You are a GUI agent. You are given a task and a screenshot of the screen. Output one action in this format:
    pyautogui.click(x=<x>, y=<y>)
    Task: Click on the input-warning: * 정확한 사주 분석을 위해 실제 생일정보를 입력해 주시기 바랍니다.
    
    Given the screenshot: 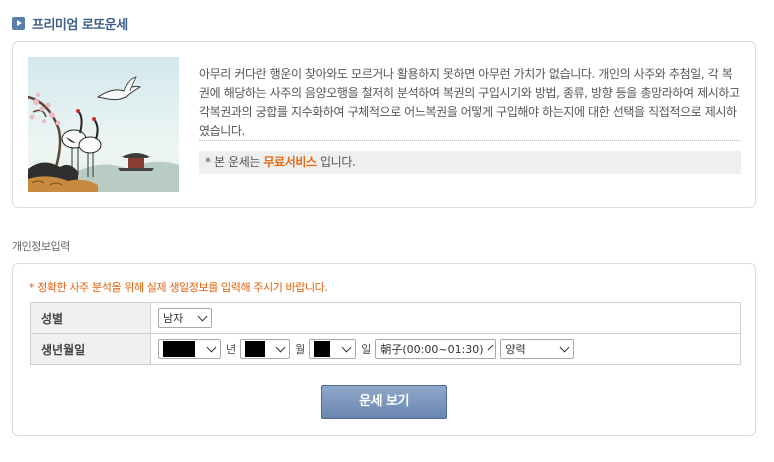 What is the action you would take?
    pyautogui.click(x=178, y=287)
    